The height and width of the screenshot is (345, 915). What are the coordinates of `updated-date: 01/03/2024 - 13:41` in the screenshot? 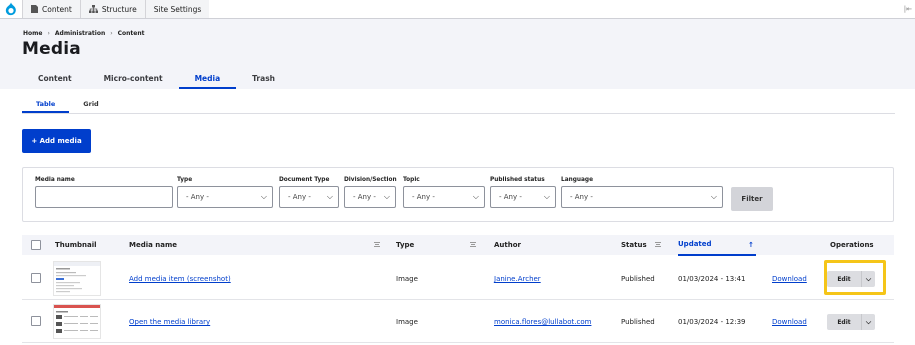 It's located at (712, 279).